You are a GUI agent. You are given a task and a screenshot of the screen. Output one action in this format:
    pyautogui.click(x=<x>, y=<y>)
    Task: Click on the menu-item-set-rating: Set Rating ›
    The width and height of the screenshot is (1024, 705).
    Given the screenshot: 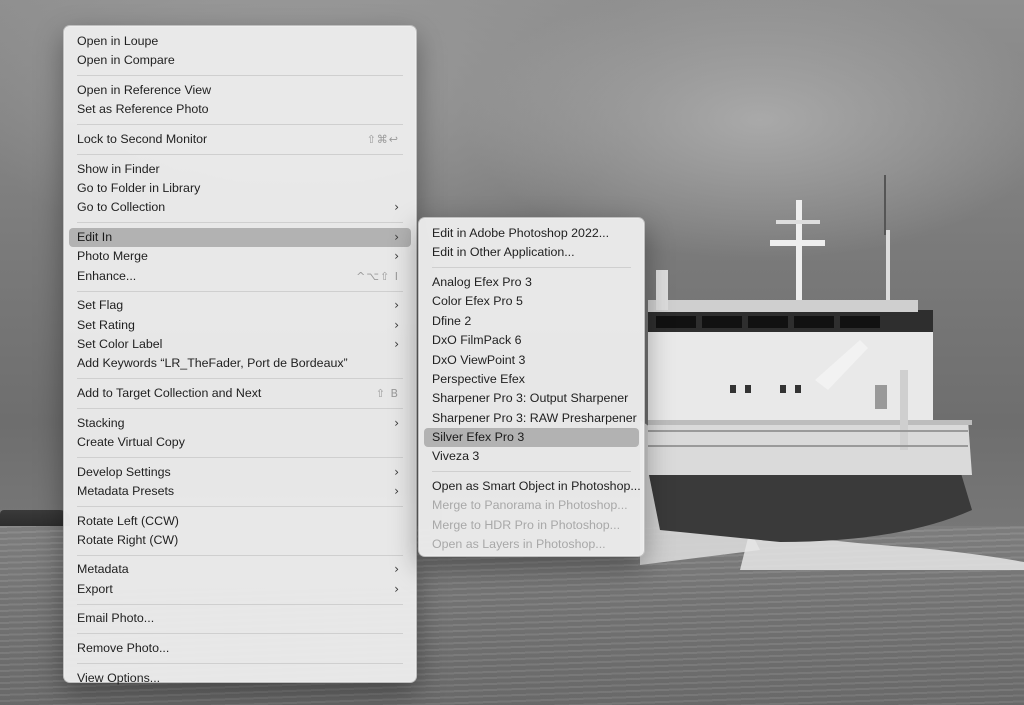 What is the action you would take?
    pyautogui.click(x=240, y=325)
    